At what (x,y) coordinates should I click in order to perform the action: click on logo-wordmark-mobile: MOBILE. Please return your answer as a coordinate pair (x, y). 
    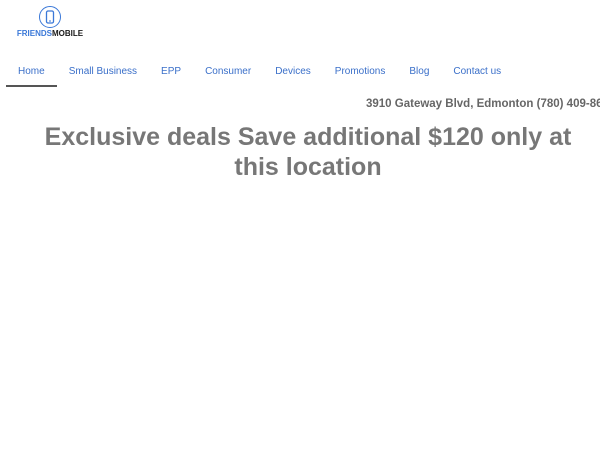
    Looking at the image, I should click on (68, 33).